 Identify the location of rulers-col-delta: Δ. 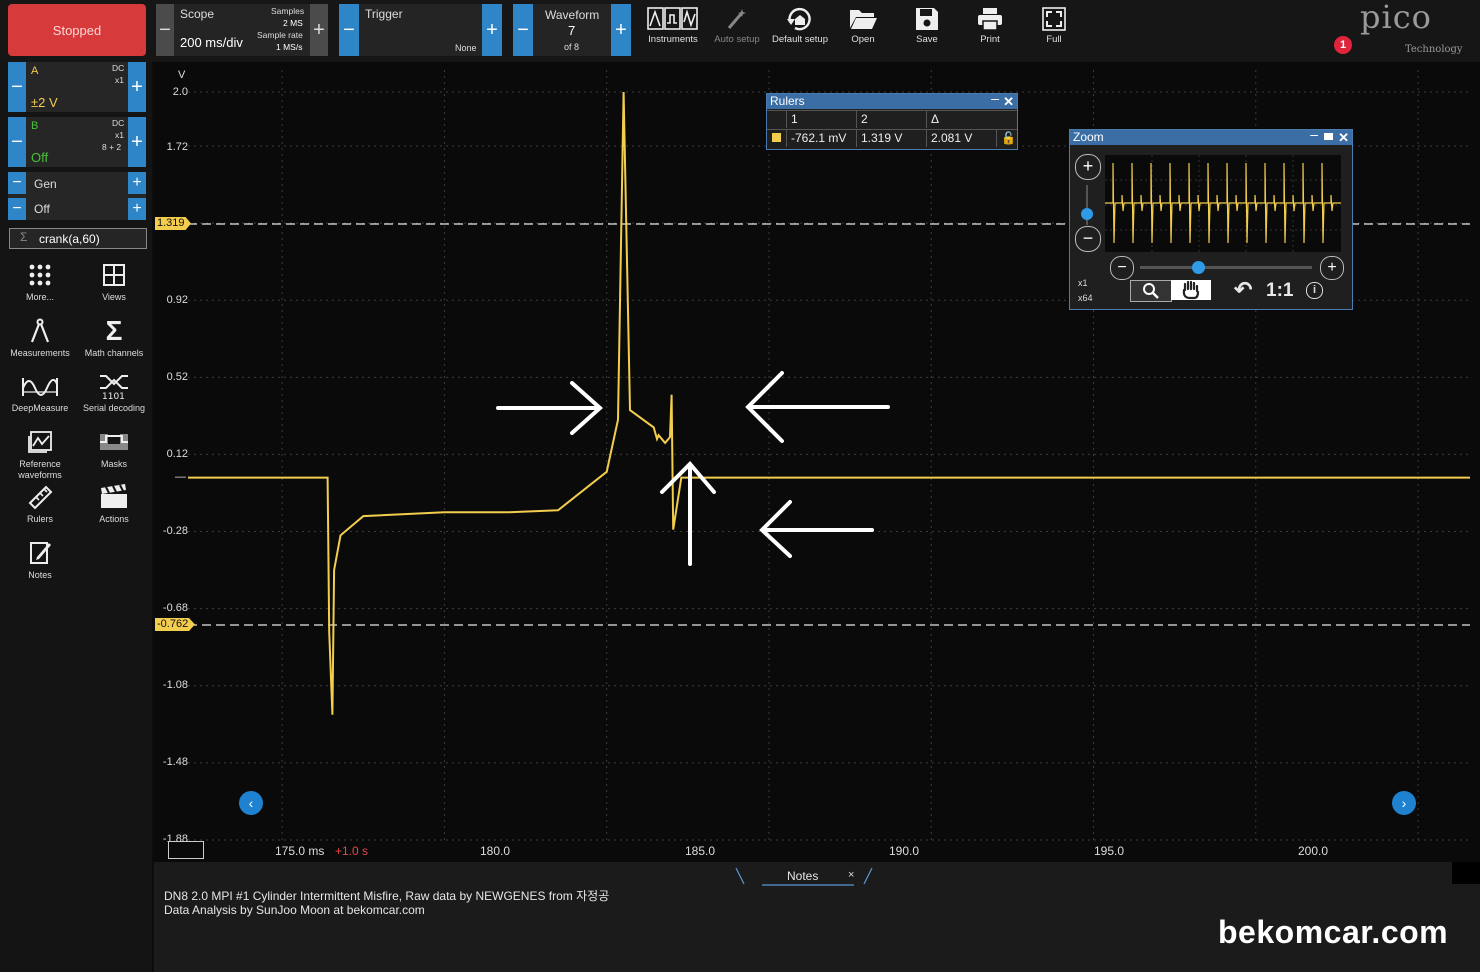
(932, 119).